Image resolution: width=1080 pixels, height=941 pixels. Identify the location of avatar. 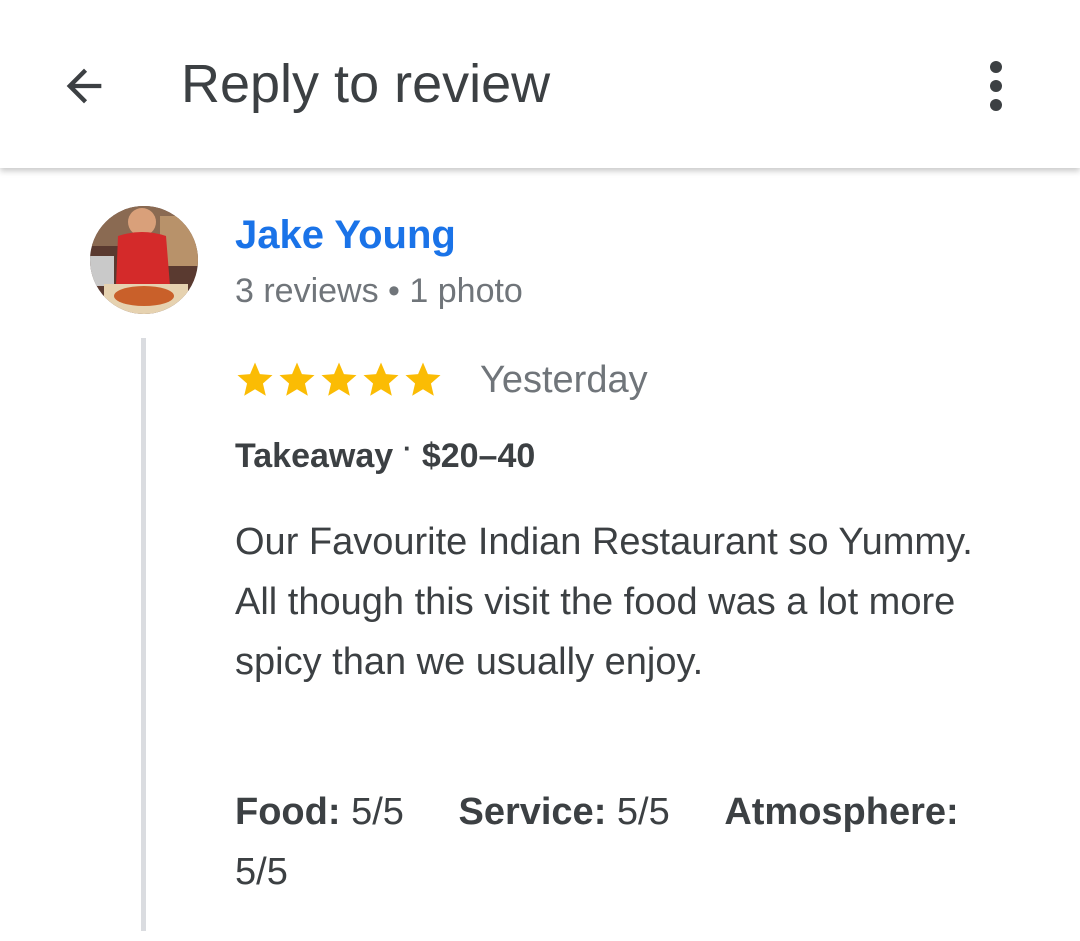
(144, 260).